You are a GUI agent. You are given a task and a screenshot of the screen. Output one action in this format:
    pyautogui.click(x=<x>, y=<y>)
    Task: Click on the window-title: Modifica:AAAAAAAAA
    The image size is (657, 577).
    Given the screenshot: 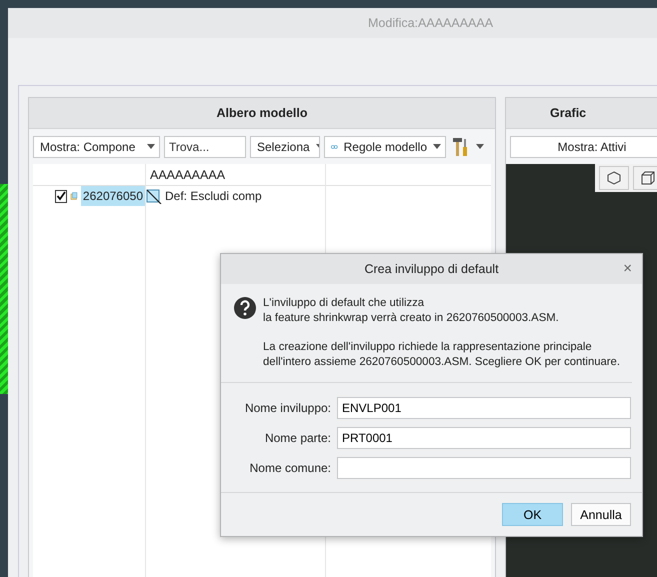 What is the action you would take?
    pyautogui.click(x=431, y=23)
    